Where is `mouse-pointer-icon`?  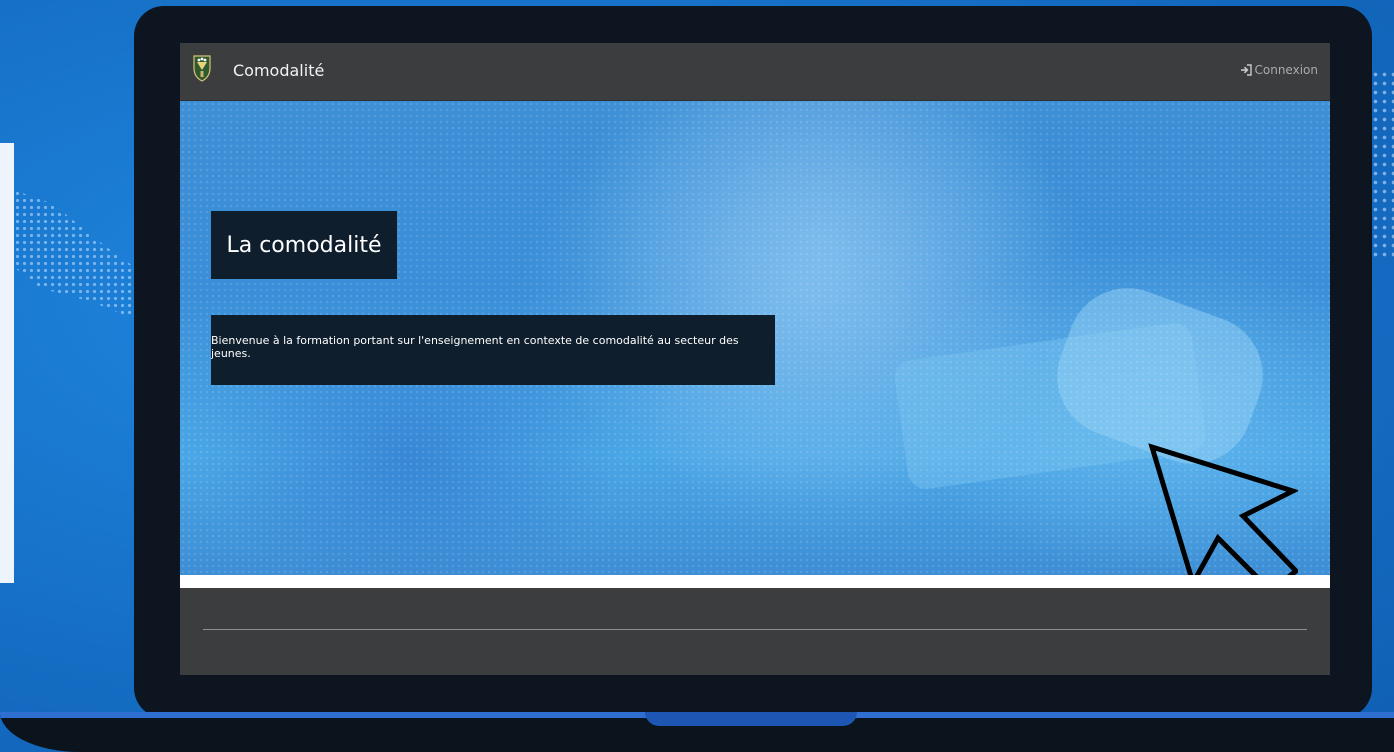 mouse-pointer-icon is located at coordinates (1224, 509).